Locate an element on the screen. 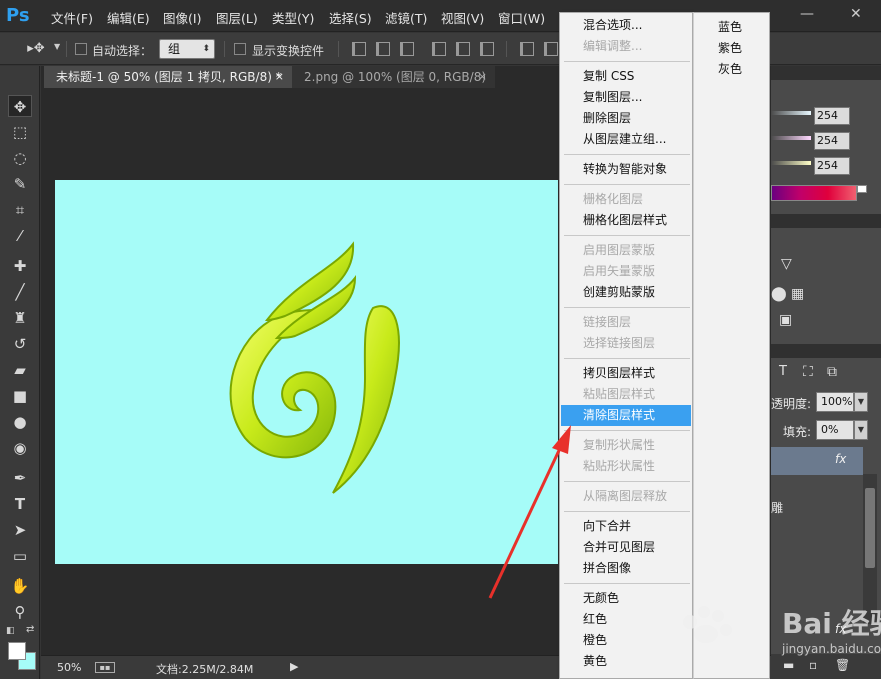 This screenshot has width=881, height=679. move-tool-preset-icon: ▸✥ is located at coordinates (36, 49).